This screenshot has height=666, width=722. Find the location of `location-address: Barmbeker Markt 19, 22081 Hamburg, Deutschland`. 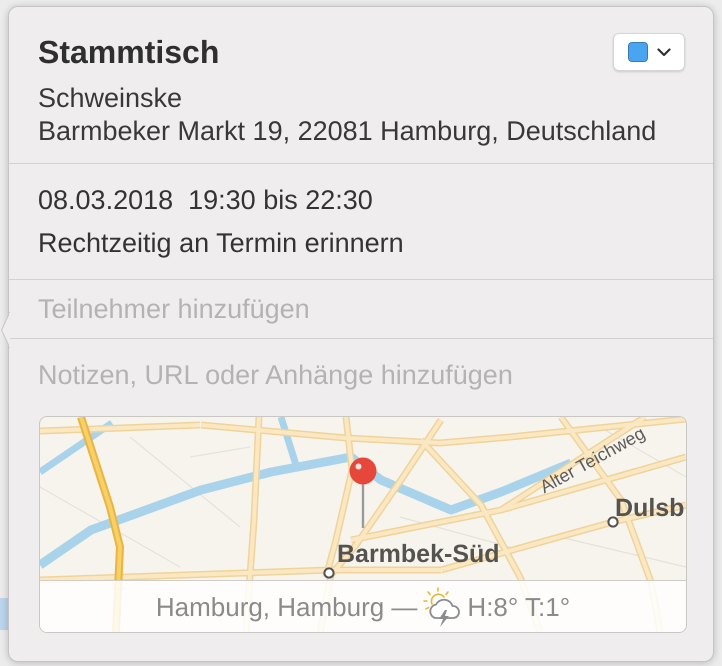

location-address: Barmbeker Markt 19, 22081 Hamburg, Deutschland is located at coordinates (348, 131).